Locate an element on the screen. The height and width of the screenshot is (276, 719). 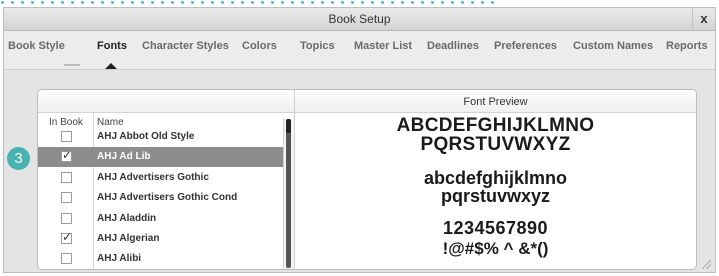
font-name: AHJ Aladdin is located at coordinates (127, 218).